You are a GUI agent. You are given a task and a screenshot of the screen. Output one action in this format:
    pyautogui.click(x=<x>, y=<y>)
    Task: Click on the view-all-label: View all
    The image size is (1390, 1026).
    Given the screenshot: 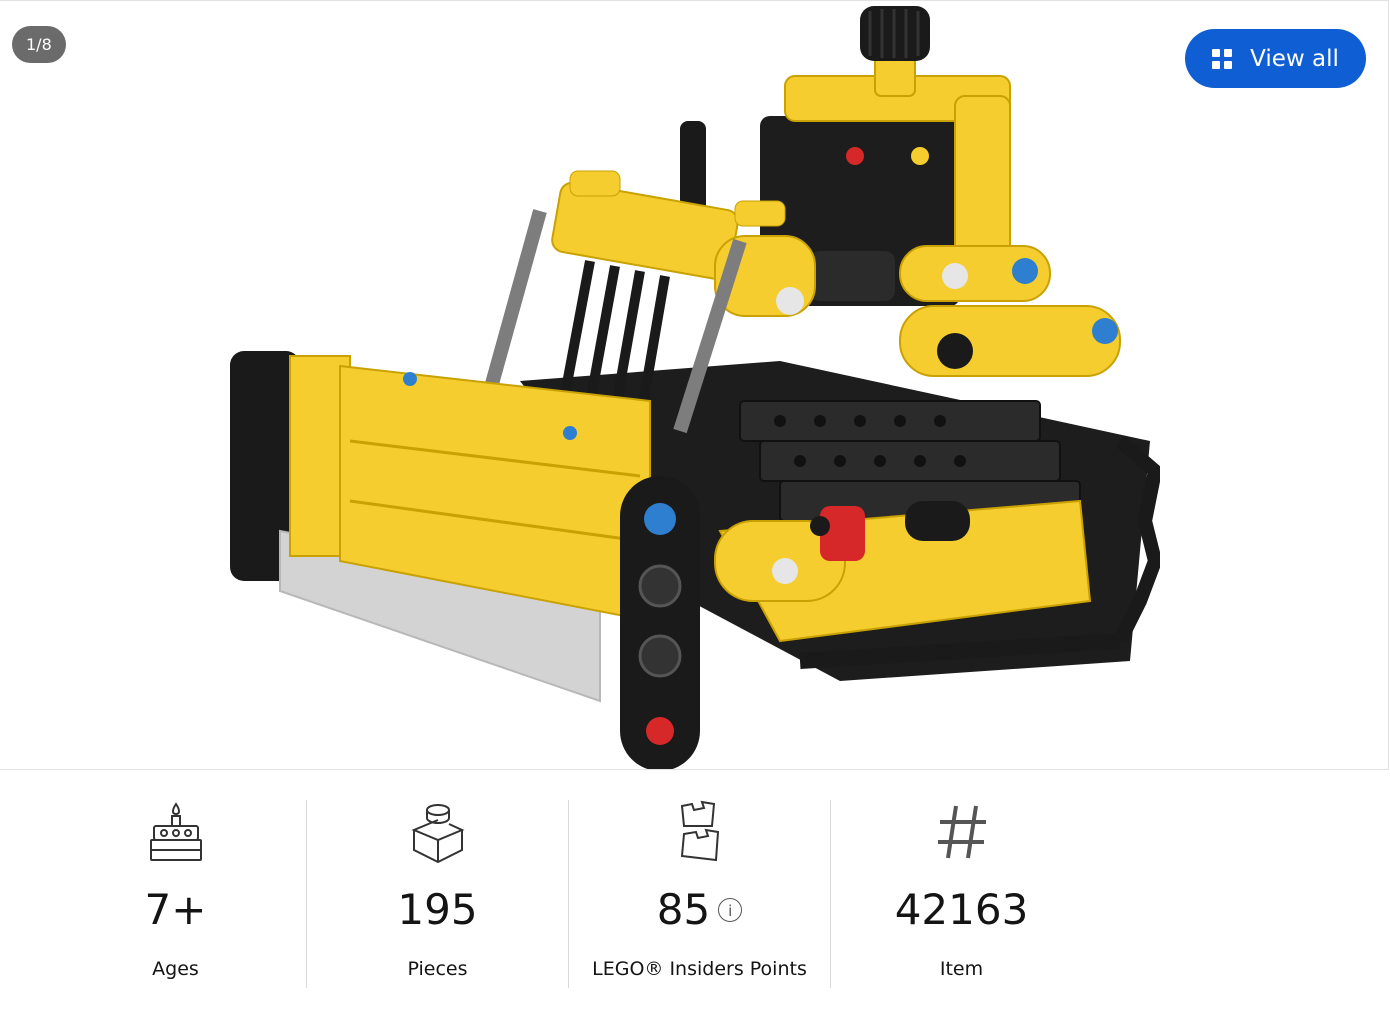 What is the action you would take?
    pyautogui.click(x=1294, y=58)
    